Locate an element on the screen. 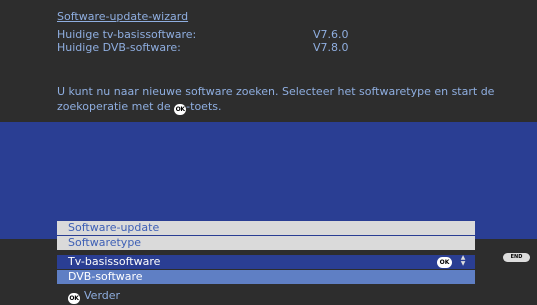 The width and height of the screenshot is (537, 305). ok-key-icon: OK is located at coordinates (180, 109).